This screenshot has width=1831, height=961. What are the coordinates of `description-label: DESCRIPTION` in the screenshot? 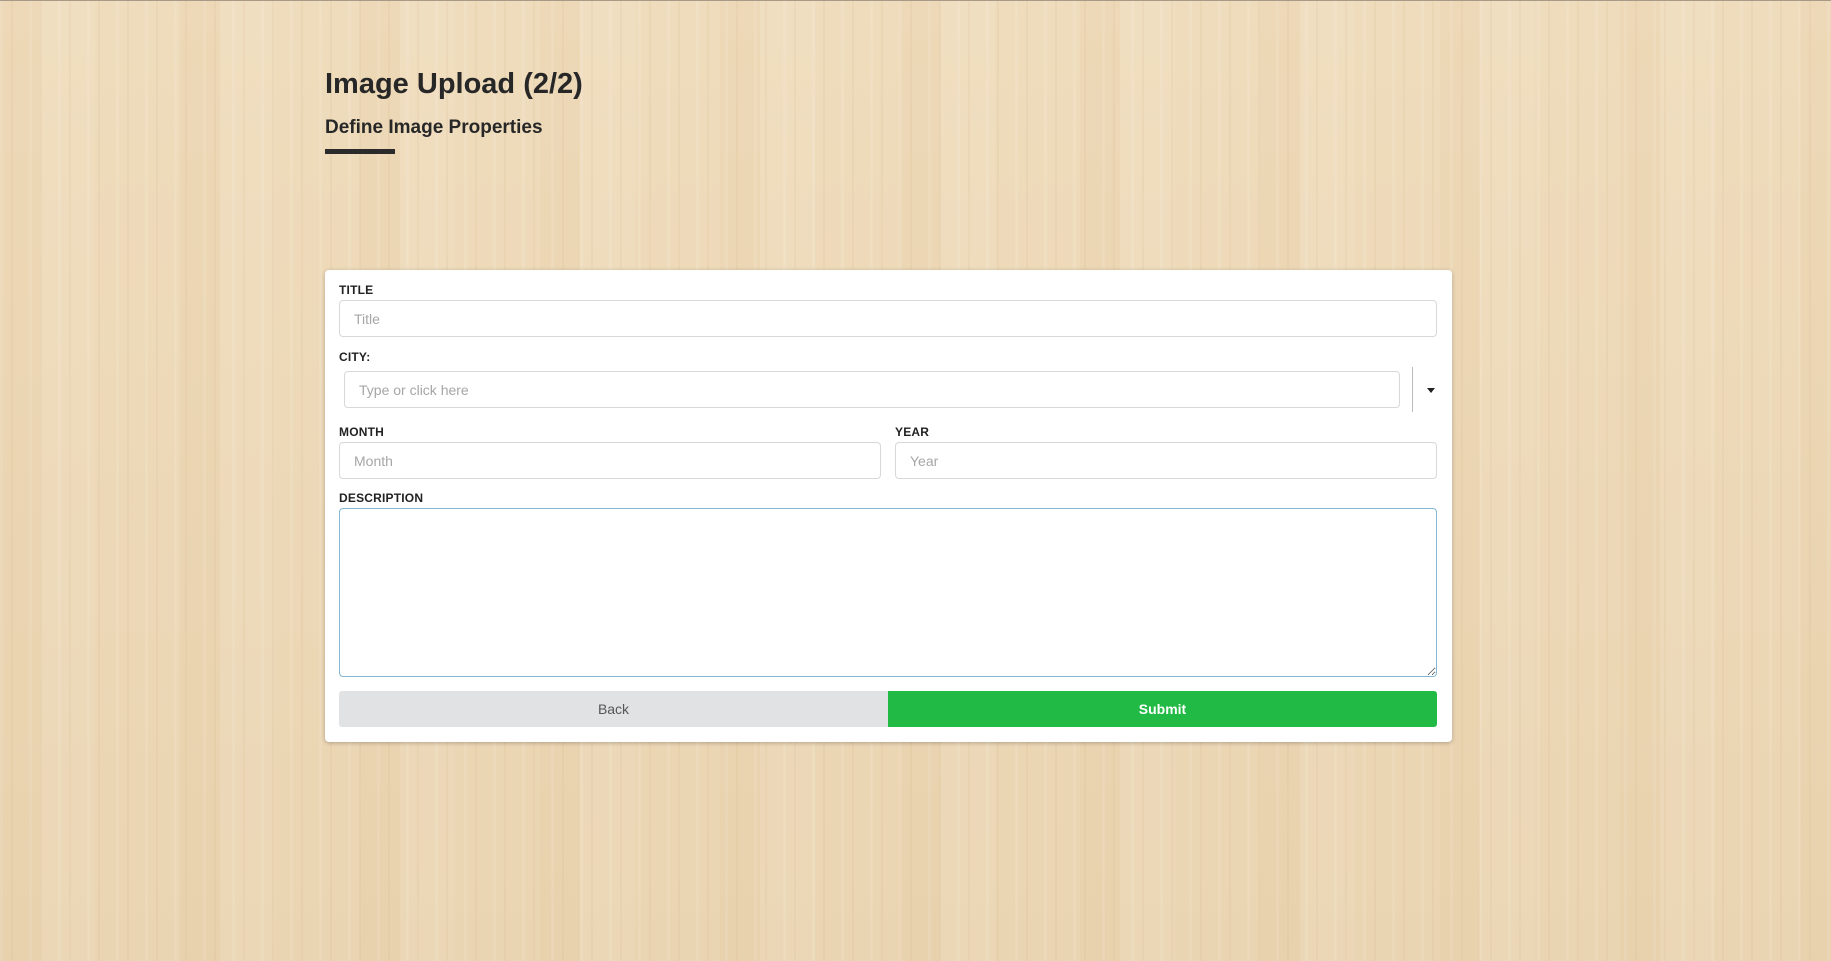 It's located at (381, 498).